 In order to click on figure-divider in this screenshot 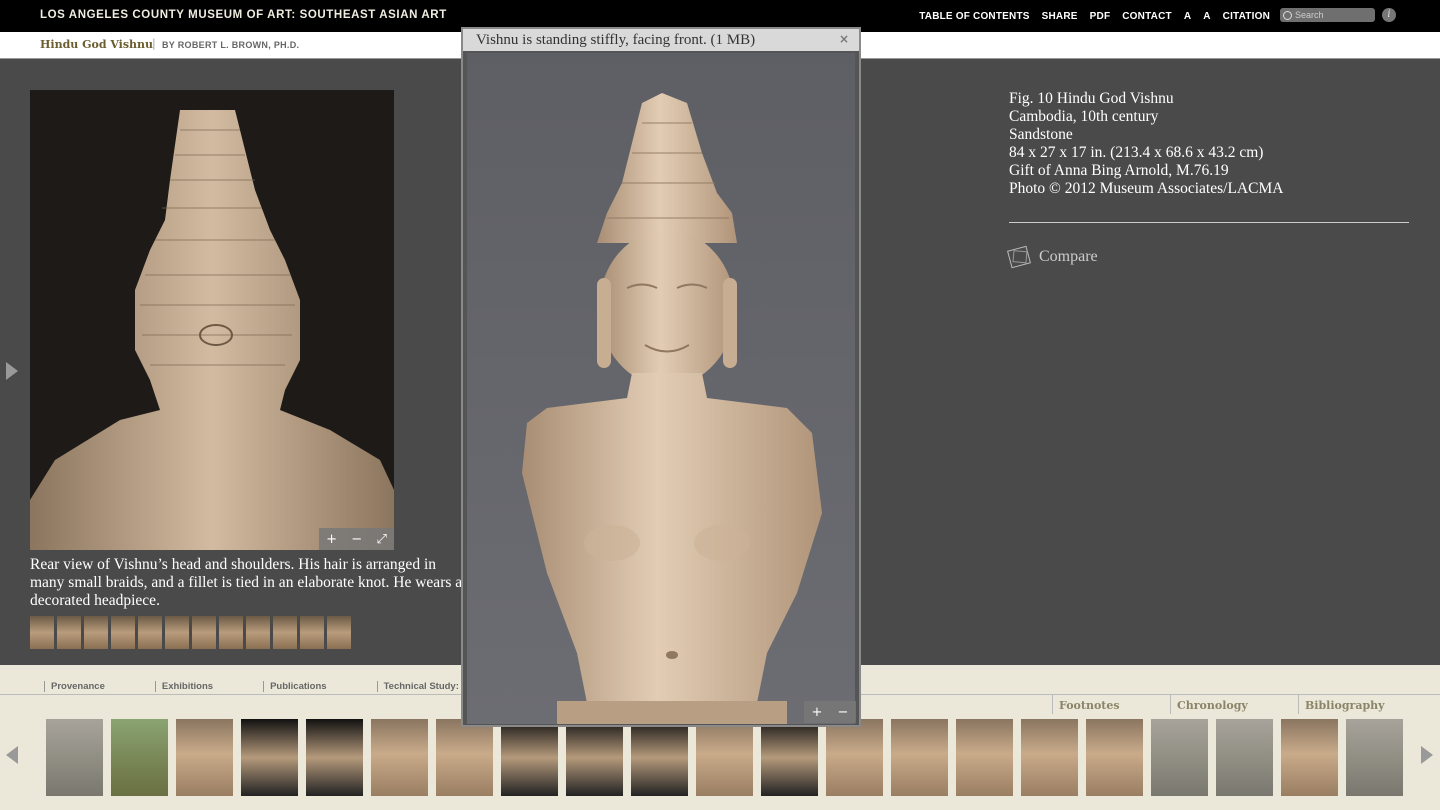, I will do `click(1209, 222)`.